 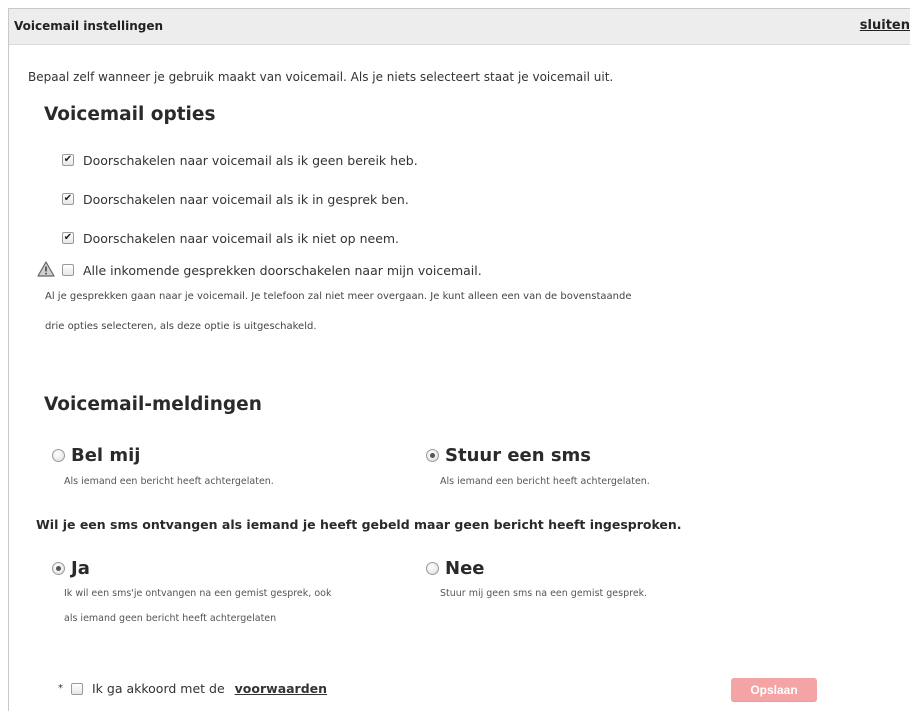 I want to click on radio-no-button, so click(x=432, y=568).